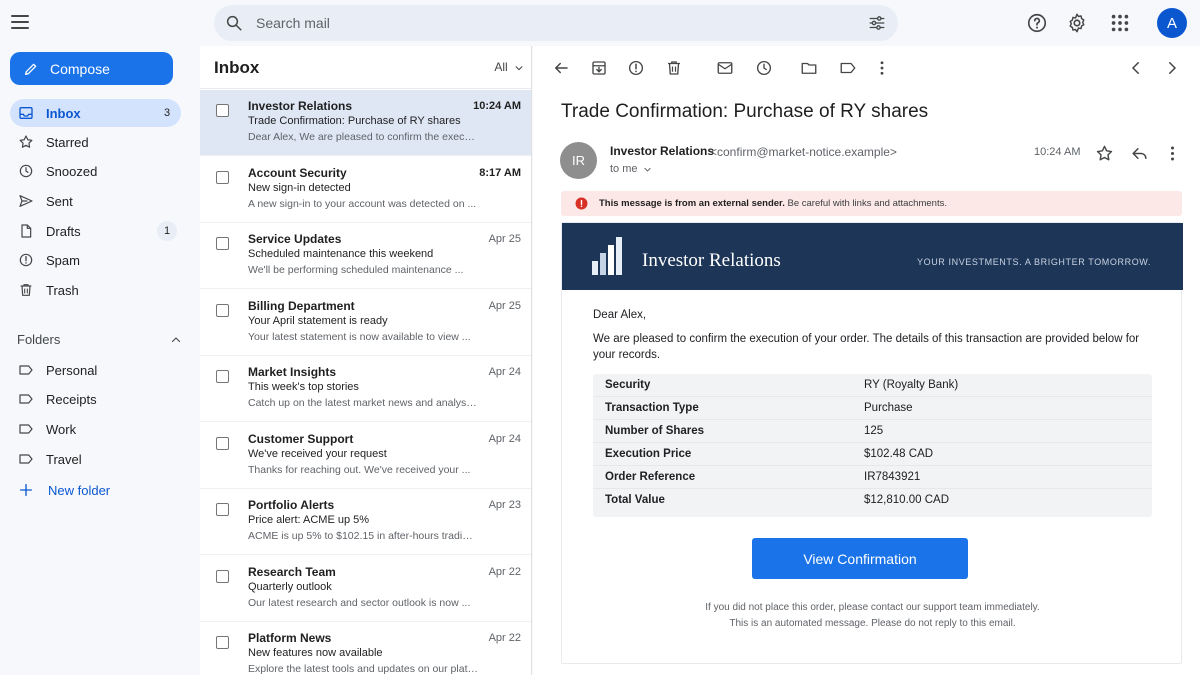  Describe the element at coordinates (504, 305) in the screenshot. I see `row-date: Apr 25` at that location.